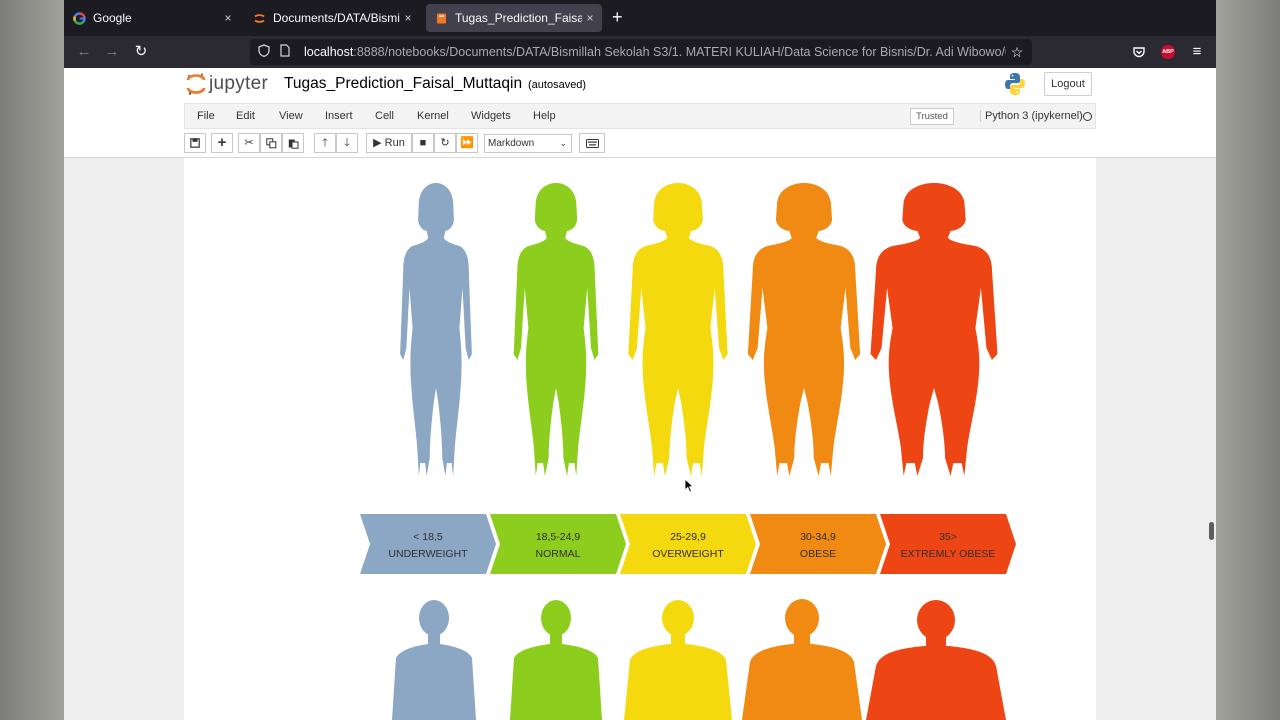 The image size is (1280, 720). I want to click on tab-notebook-active: Tugas_Prediction_Faisal_Muttaqin ×, so click(514, 18).